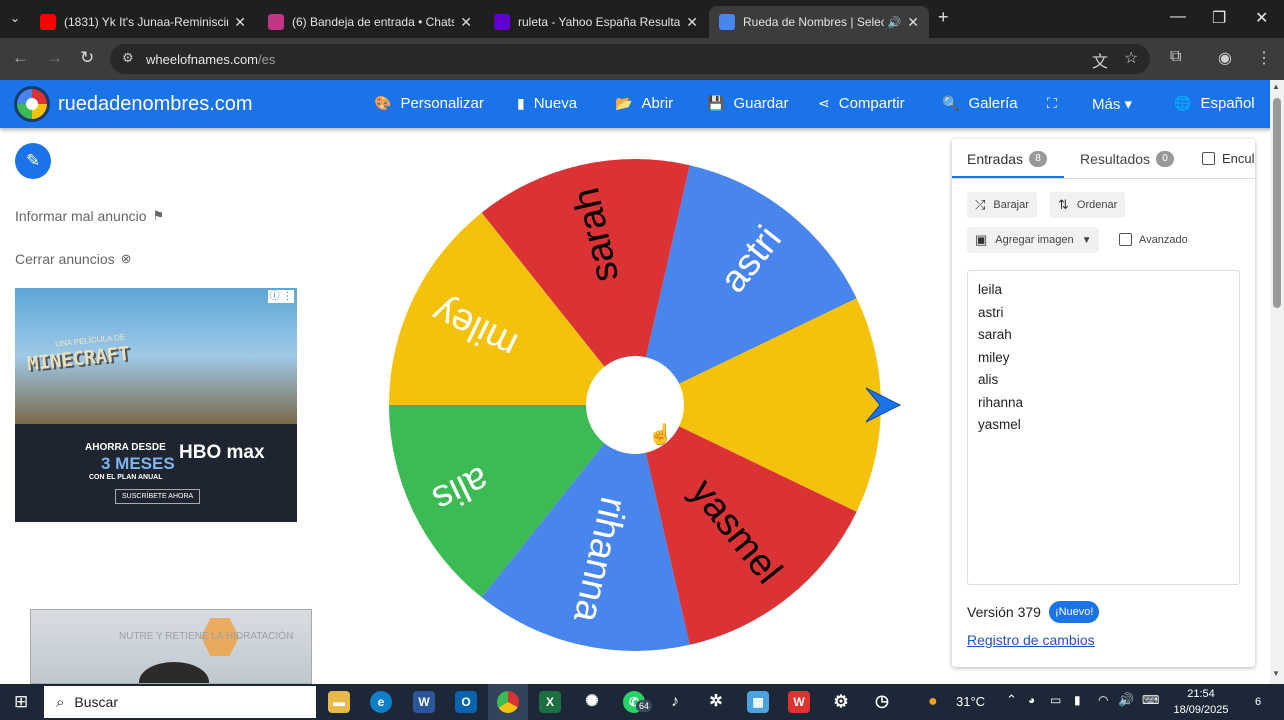  I want to click on url-field: ⚙ wheelofnames.com/es, so click(630, 59).